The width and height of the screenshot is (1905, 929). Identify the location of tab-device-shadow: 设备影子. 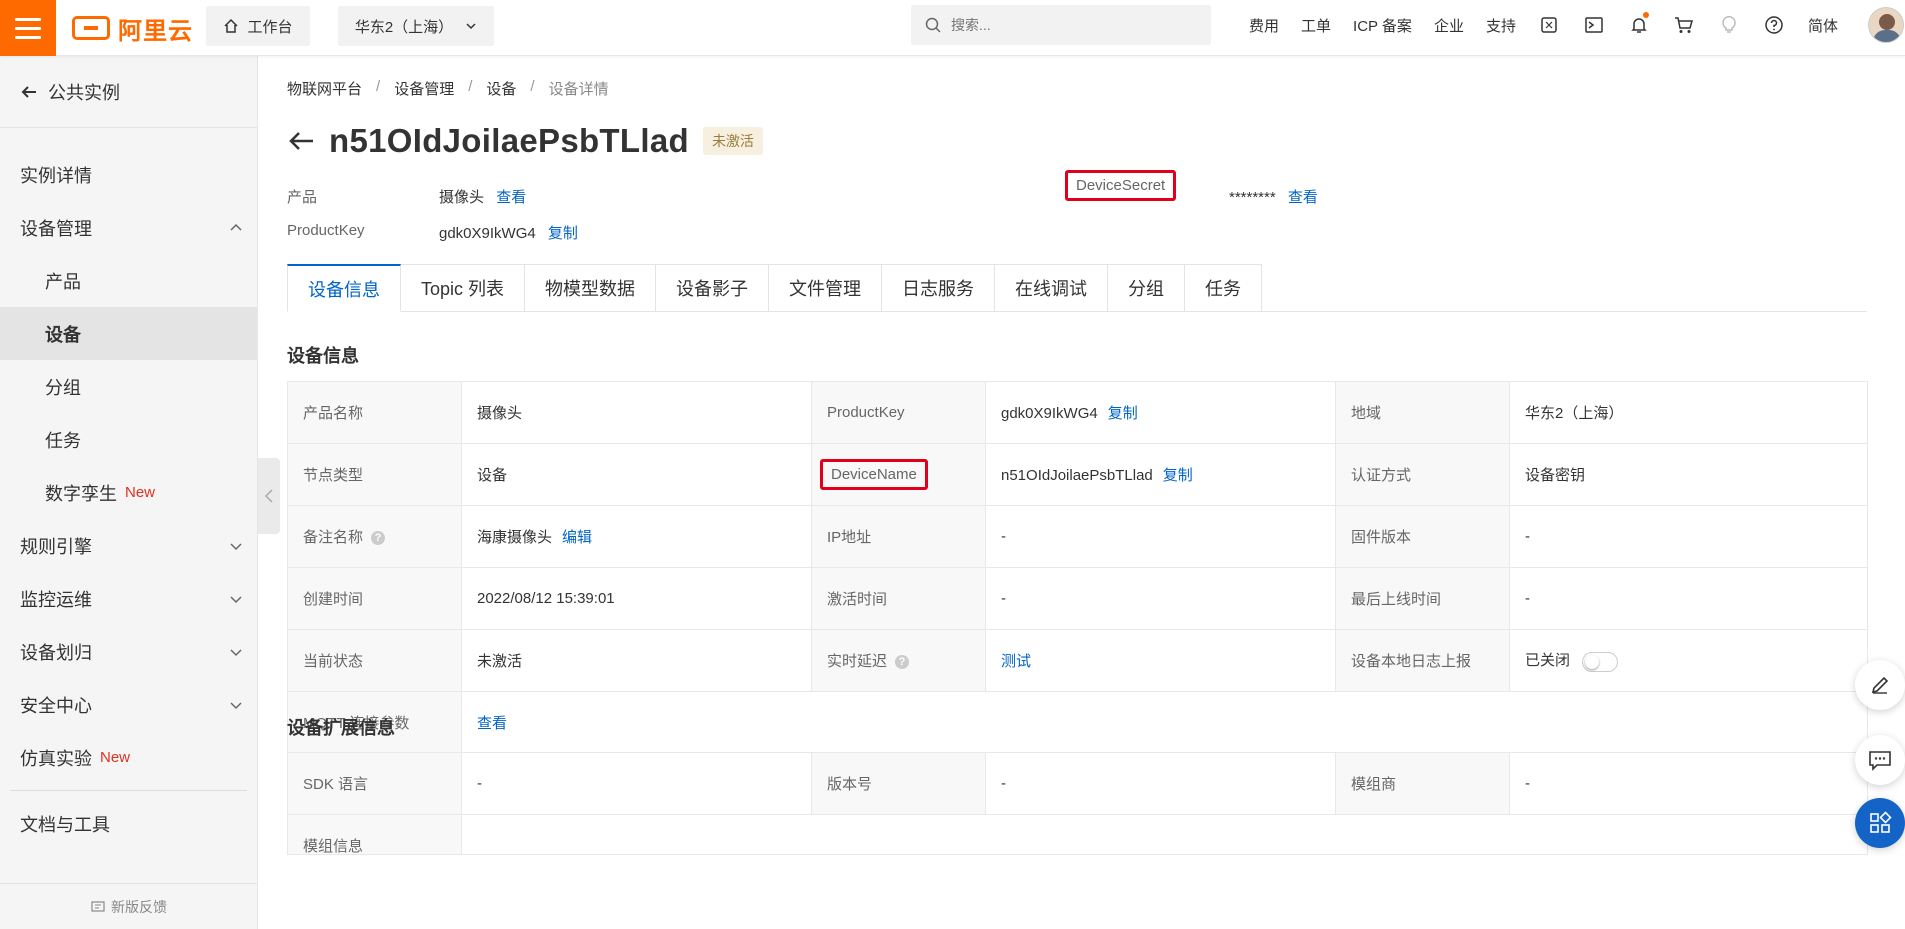
(713, 288).